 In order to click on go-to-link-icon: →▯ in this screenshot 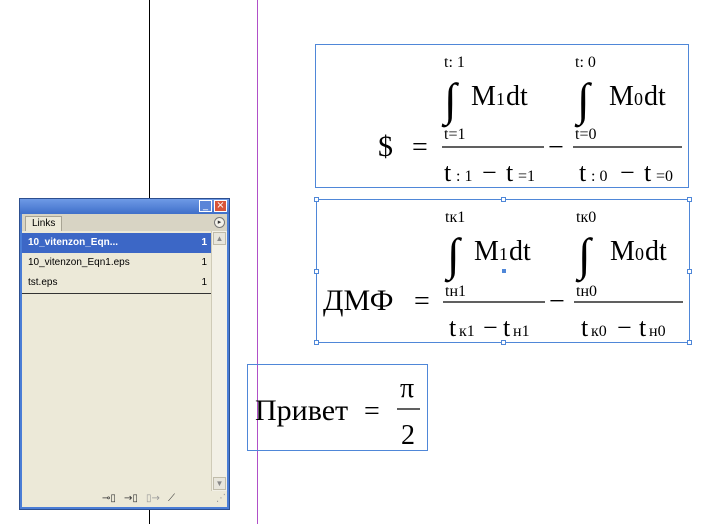, I will do `click(131, 499)`.